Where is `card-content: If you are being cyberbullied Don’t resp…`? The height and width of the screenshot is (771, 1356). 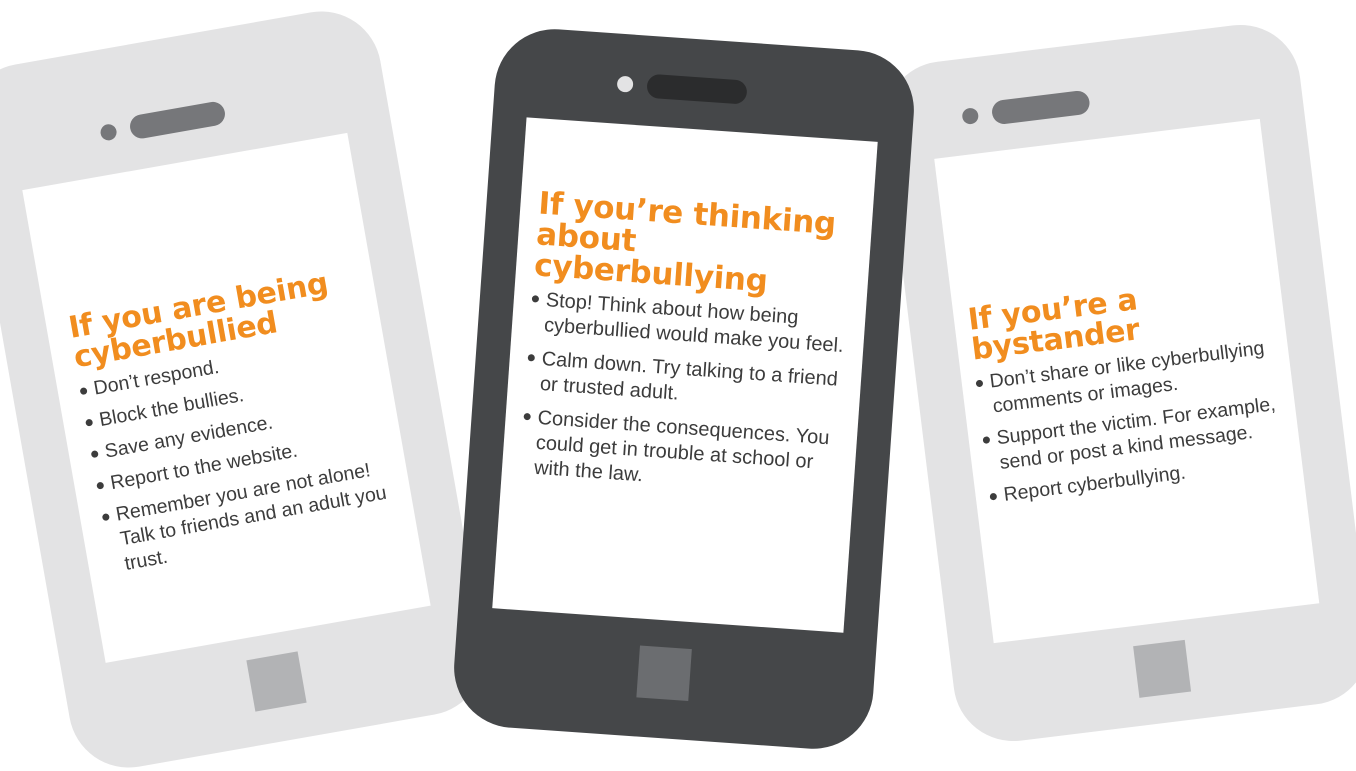 card-content: If you are being cyberbullied Don’t resp… is located at coordinates (238, 424).